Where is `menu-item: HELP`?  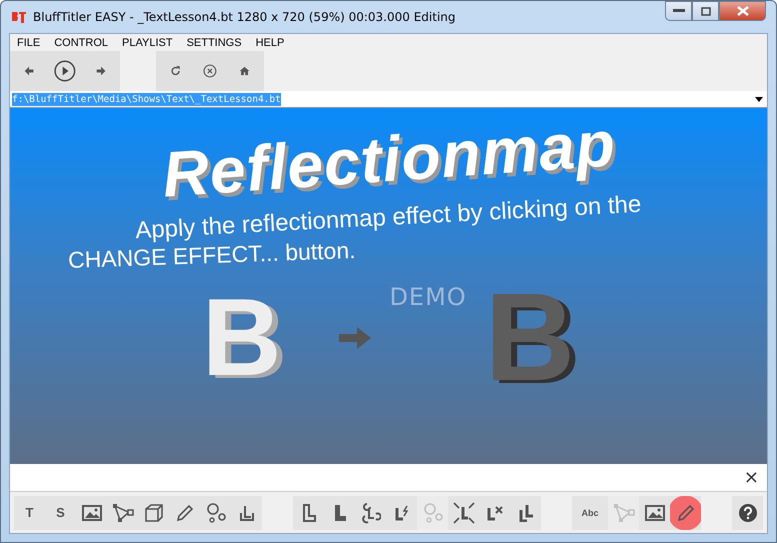
menu-item: HELP is located at coordinates (270, 42).